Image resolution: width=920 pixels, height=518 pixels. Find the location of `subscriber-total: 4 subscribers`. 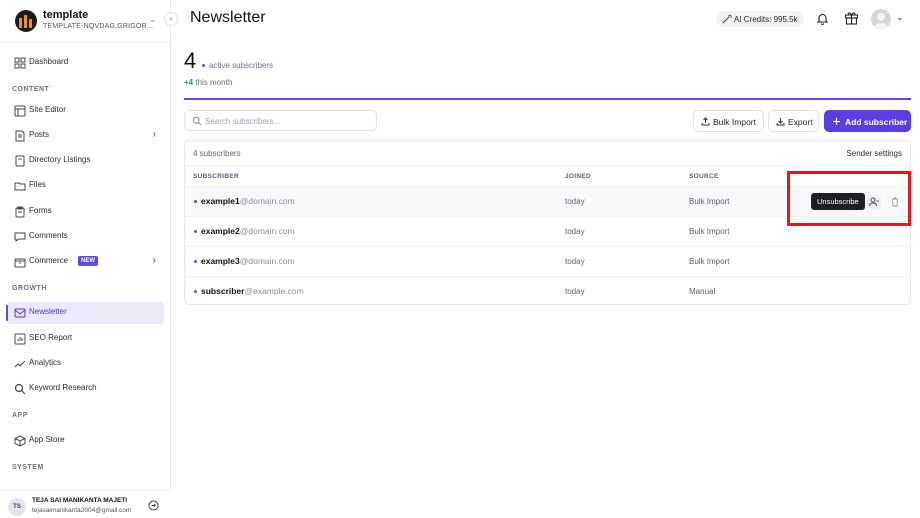

subscriber-total: 4 subscribers is located at coordinates (217, 153).